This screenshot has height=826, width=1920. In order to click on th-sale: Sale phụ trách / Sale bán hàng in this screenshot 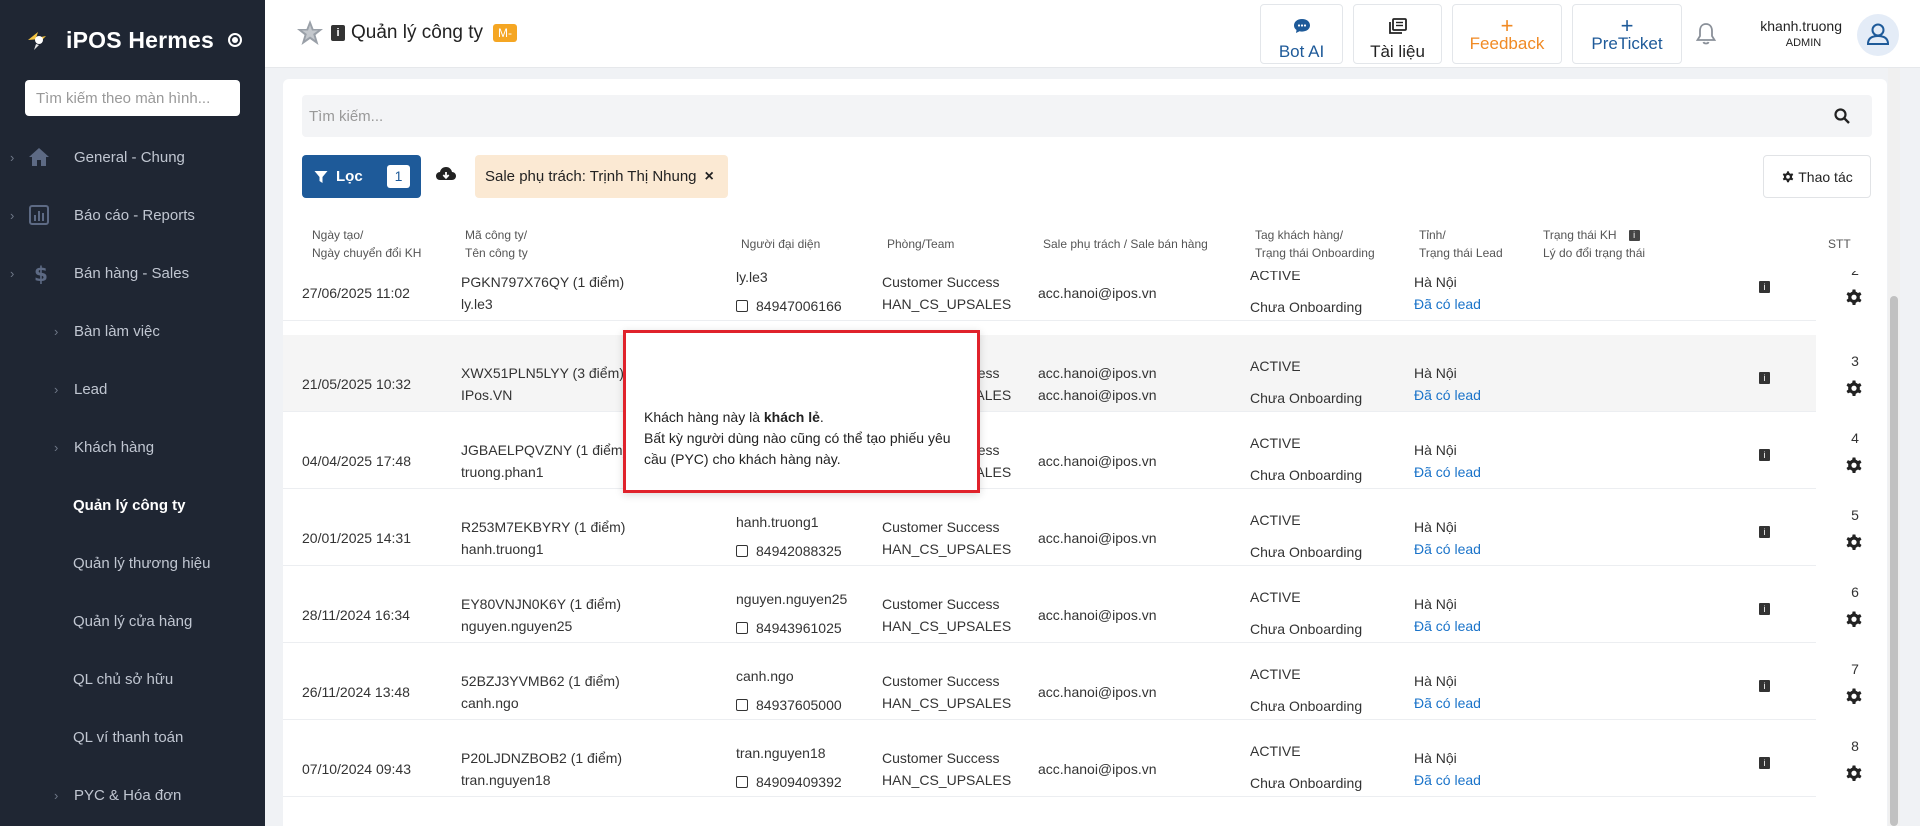, I will do `click(1125, 244)`.